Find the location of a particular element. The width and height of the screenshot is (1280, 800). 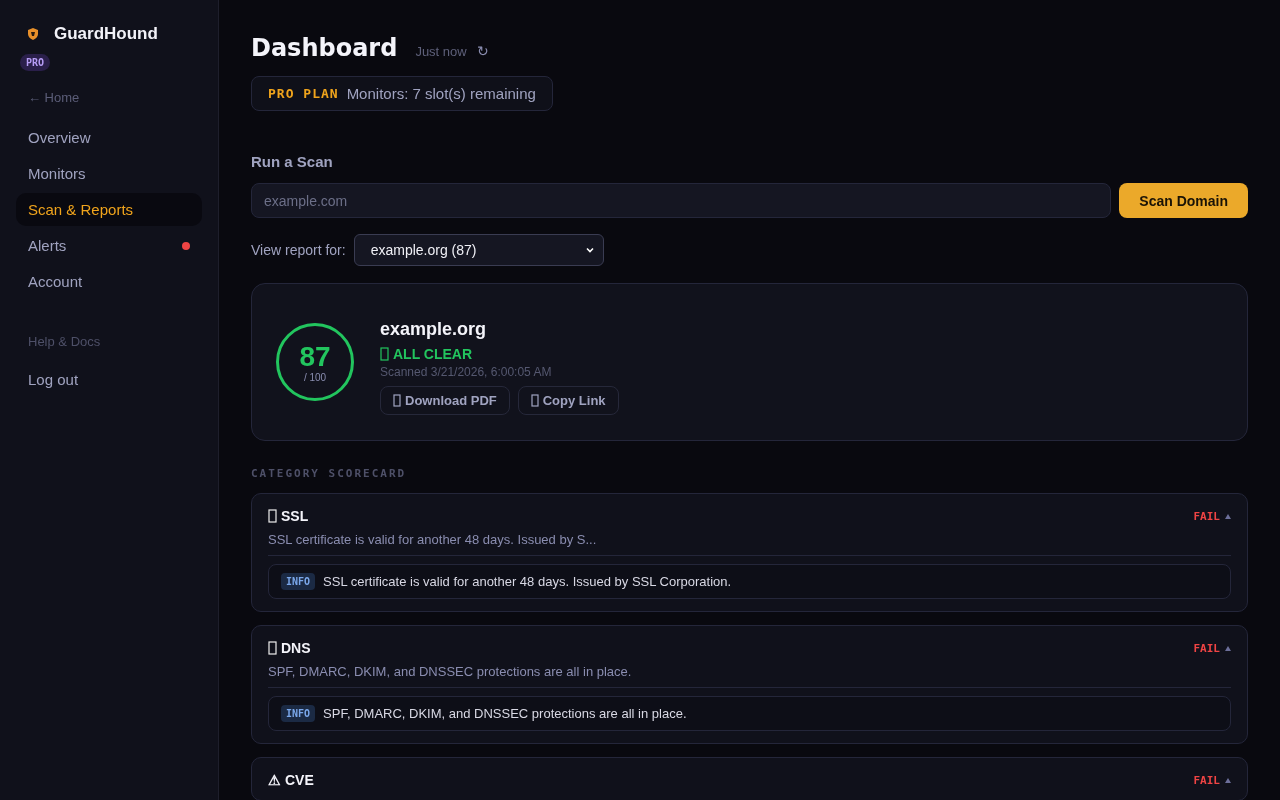

chevron-down-icon is located at coordinates (589, 250).